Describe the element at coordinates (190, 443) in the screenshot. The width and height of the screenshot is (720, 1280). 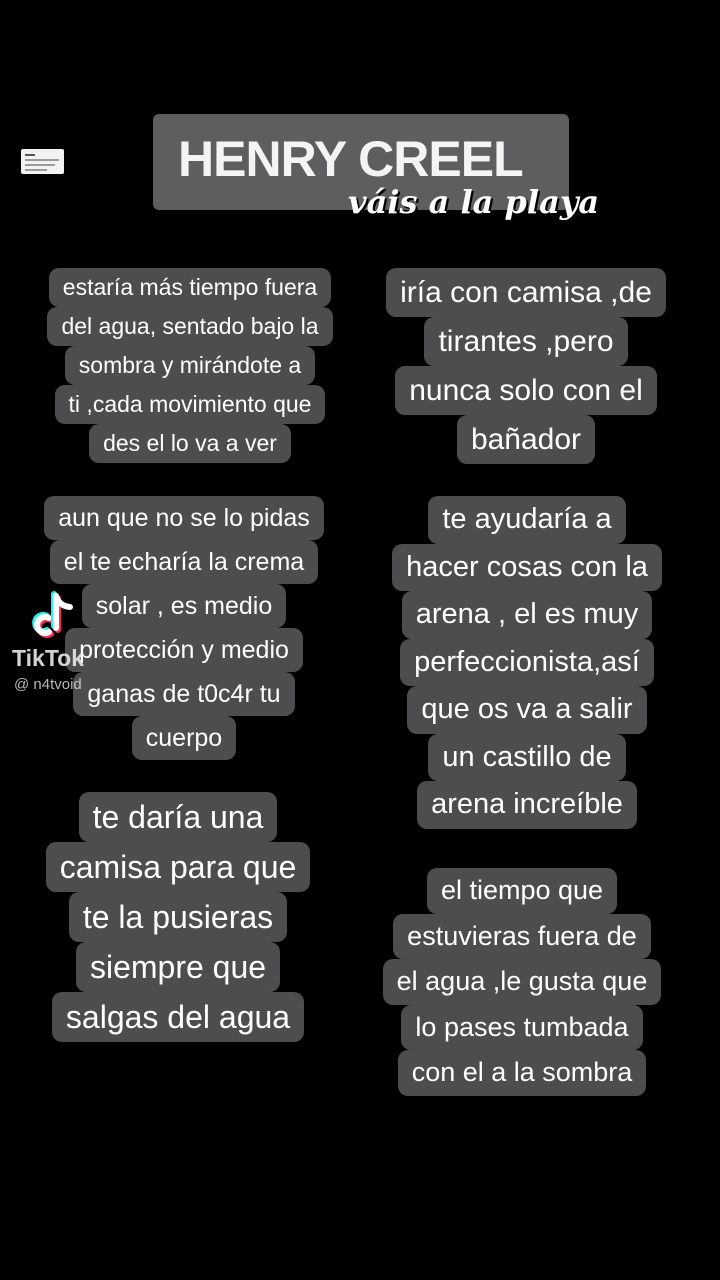
I see `card-line: des el lo va a ver` at that location.